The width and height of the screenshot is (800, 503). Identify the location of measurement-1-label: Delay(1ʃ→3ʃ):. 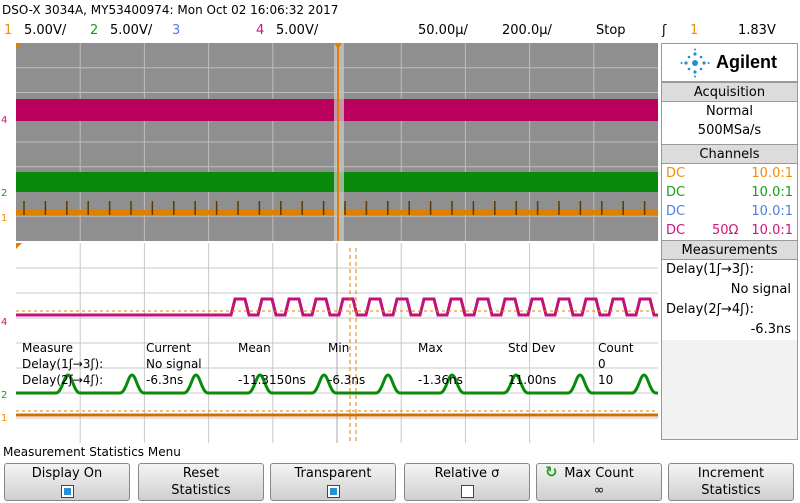
(729, 270).